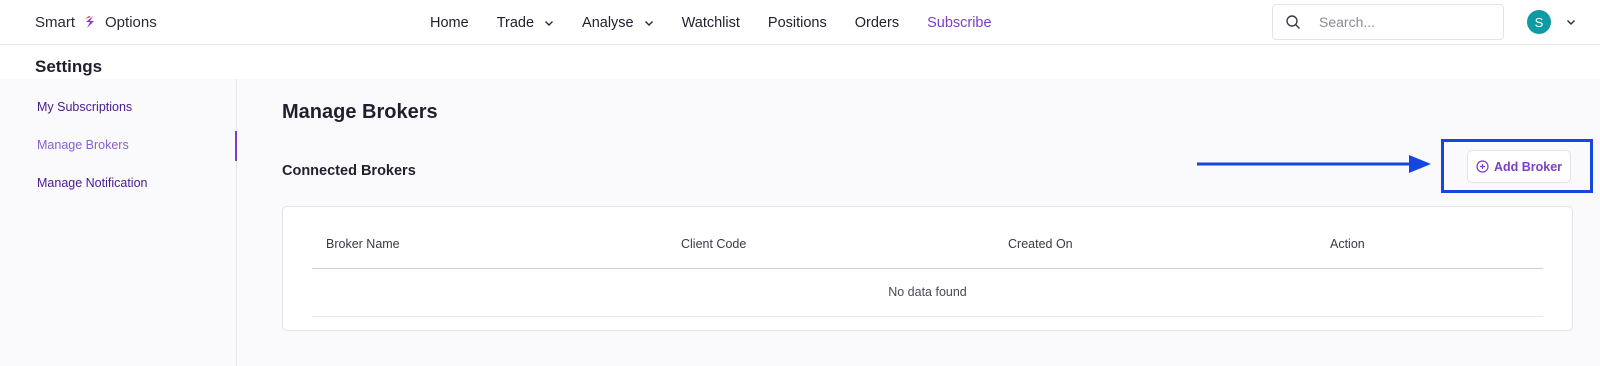 Image resolution: width=1600 pixels, height=366 pixels. Describe the element at coordinates (711, 23) in the screenshot. I see `nav-watchlist: Watchlist` at that location.